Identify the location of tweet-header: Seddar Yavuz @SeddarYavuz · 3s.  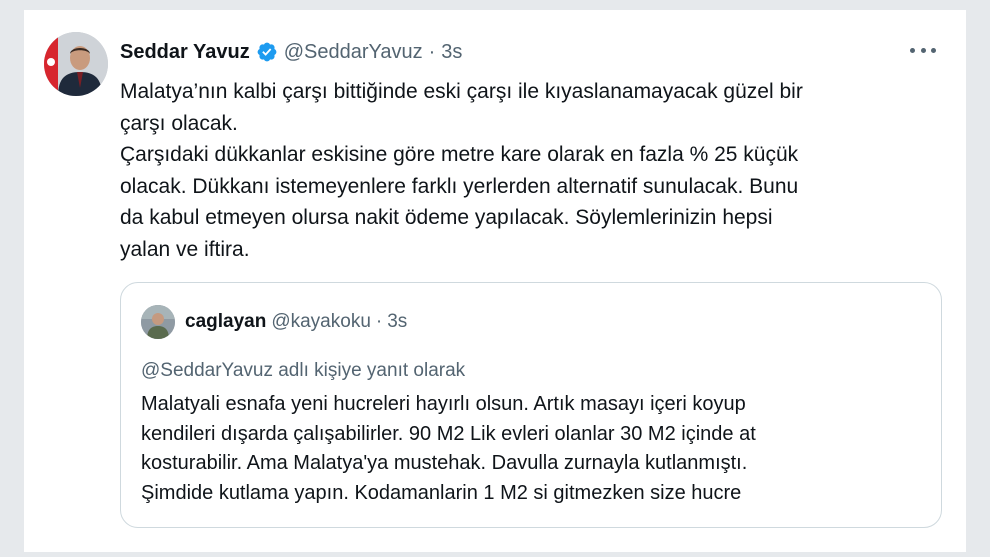
(291, 52).